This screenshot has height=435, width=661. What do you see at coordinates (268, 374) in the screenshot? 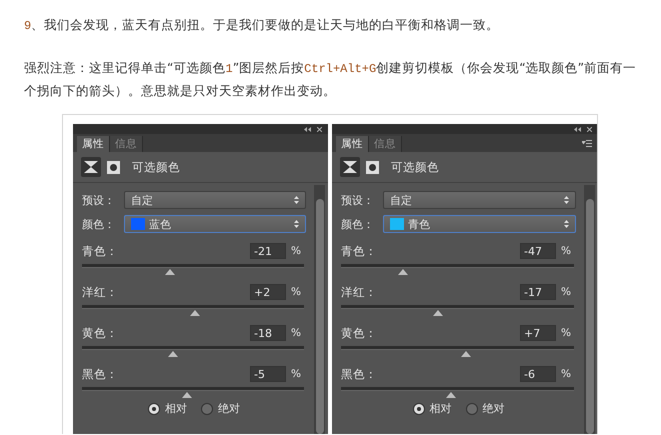
I see `value-field: -5` at bounding box center [268, 374].